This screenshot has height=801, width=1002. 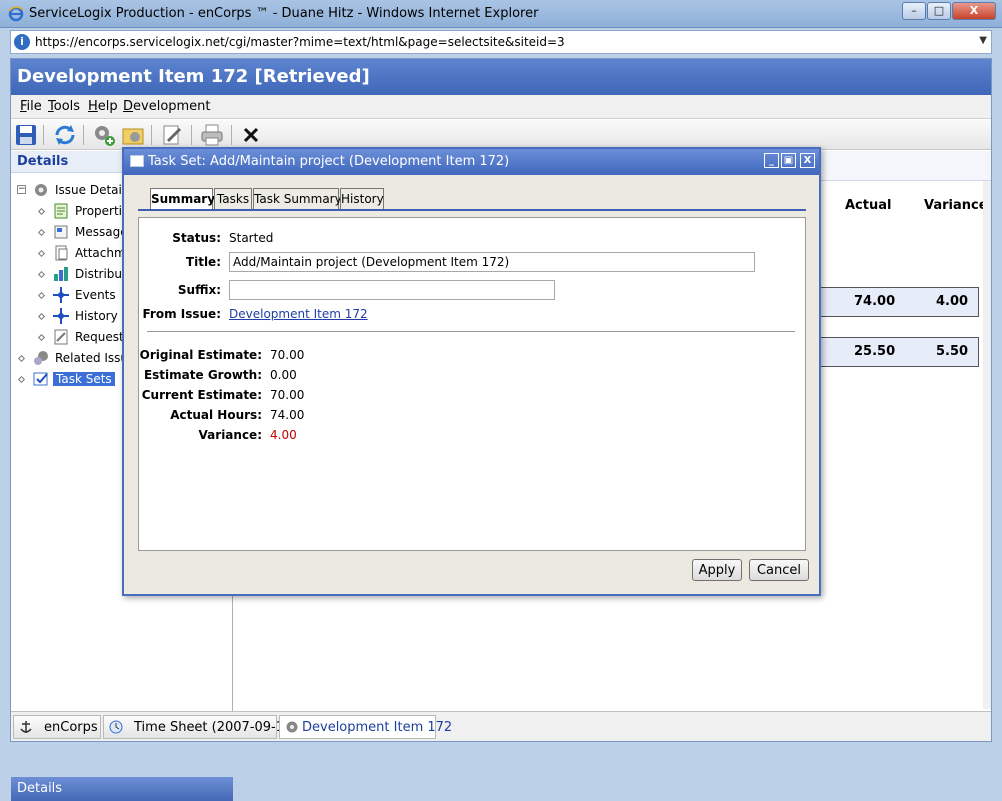 What do you see at coordinates (868, 205) in the screenshot?
I see `column-header-actual: Actual` at bounding box center [868, 205].